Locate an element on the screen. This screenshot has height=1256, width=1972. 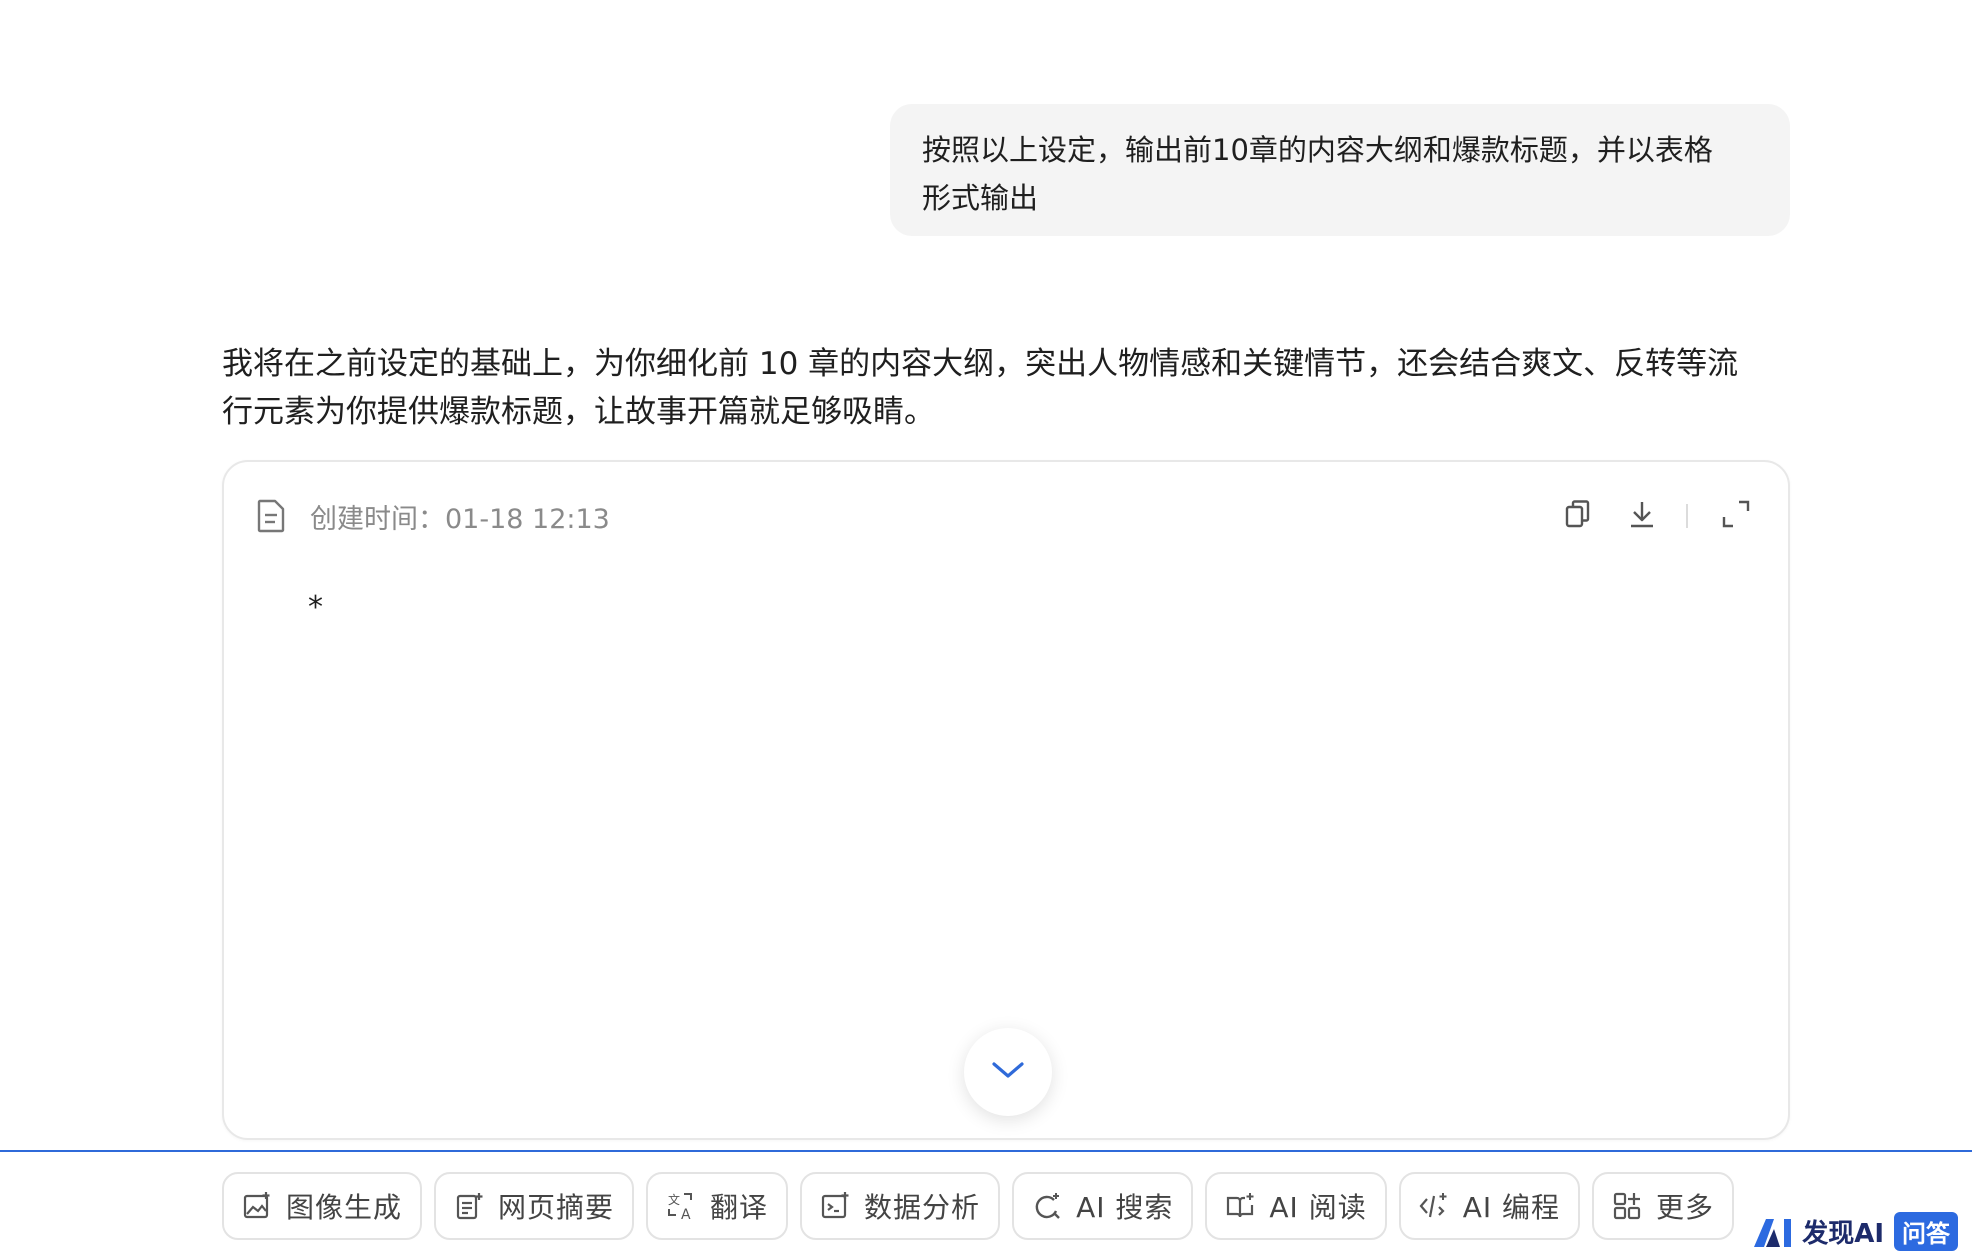
document-body: * is located at coordinates (315, 607).